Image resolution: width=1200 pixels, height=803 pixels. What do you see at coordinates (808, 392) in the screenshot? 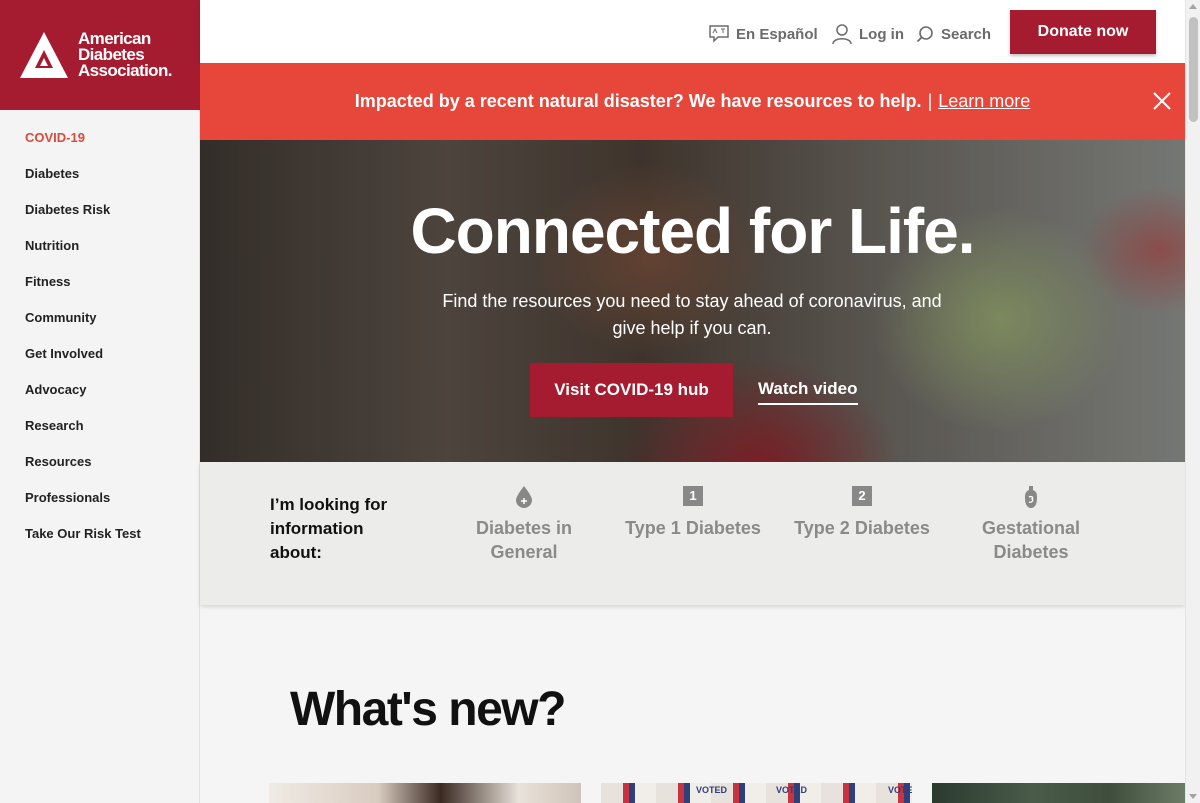
I see `watch-video-link: Watch video` at bounding box center [808, 392].